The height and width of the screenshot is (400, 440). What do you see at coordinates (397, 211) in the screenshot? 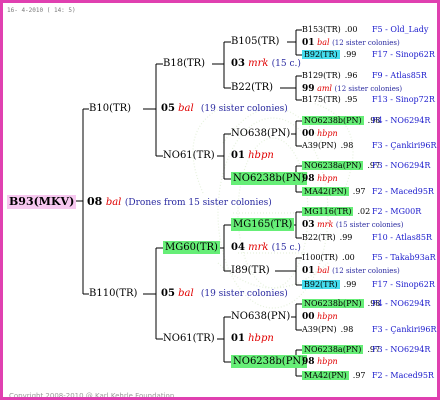
I see `g4-code: F2 - MG00R` at bounding box center [397, 211].